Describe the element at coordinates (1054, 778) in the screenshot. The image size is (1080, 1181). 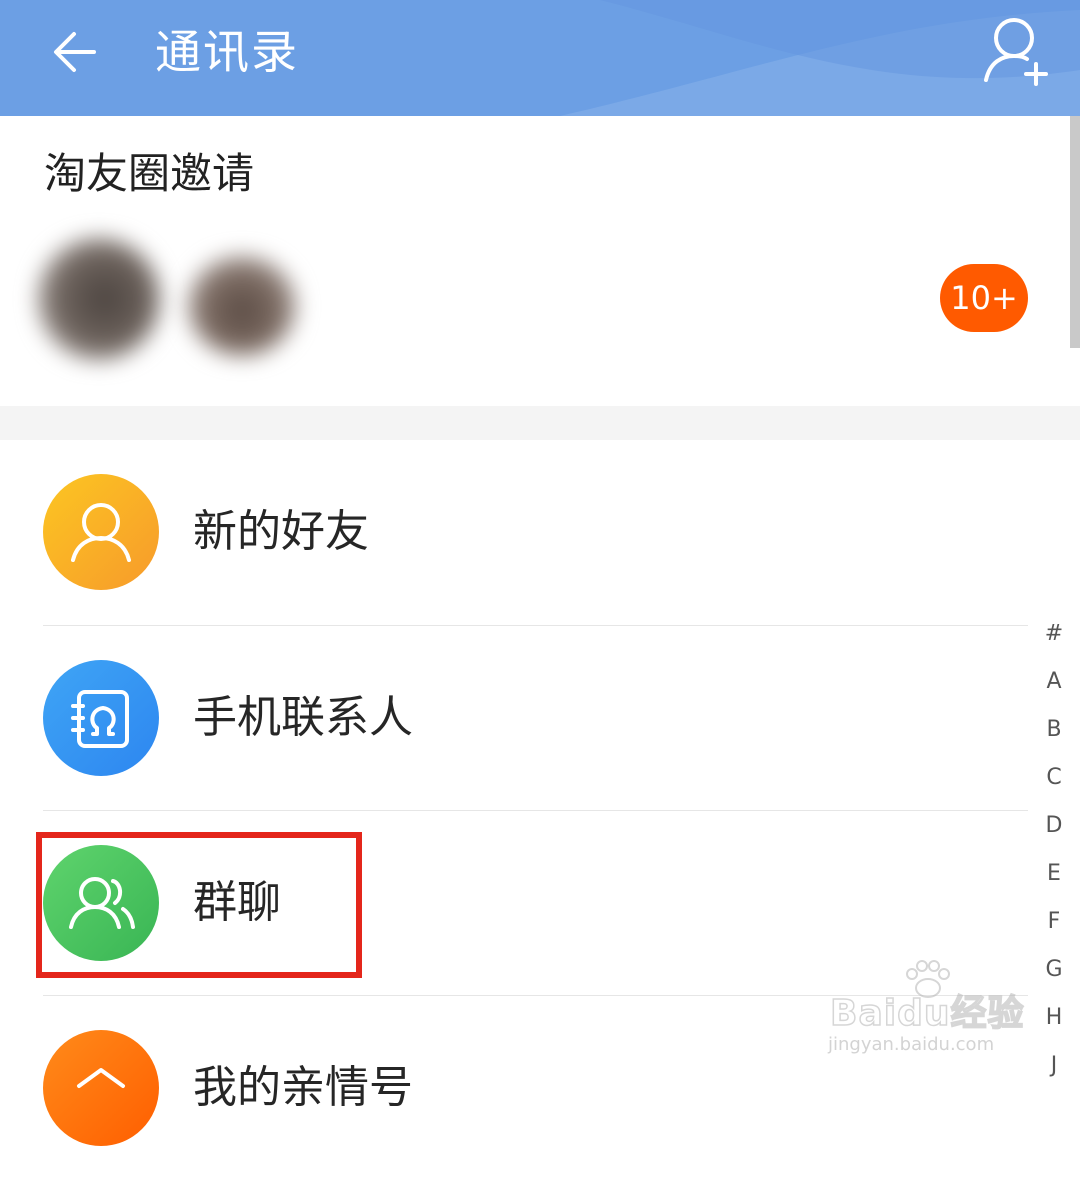
I see `index-letter: C` at that location.